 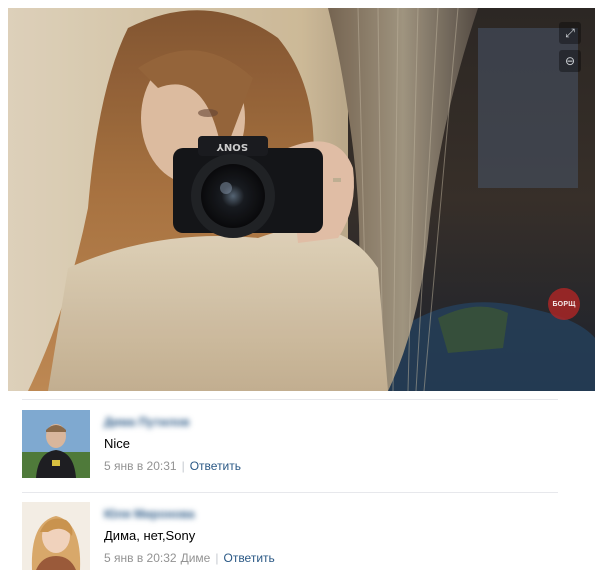 I want to click on comment-text: Дима, нет,Sony, so click(x=150, y=535).